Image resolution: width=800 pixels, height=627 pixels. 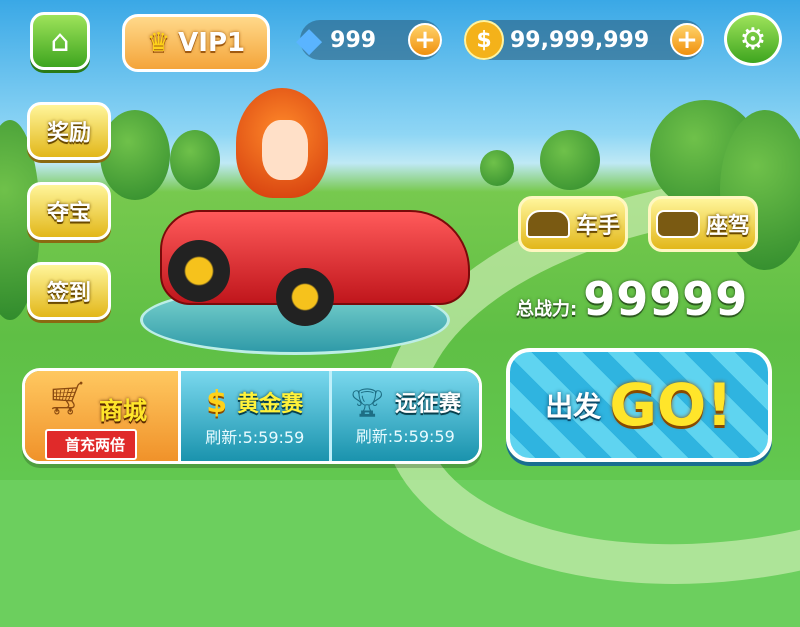 What do you see at coordinates (255, 437) in the screenshot?
I see `gold-race-refresh: 刷新:5:59:59` at bounding box center [255, 437].